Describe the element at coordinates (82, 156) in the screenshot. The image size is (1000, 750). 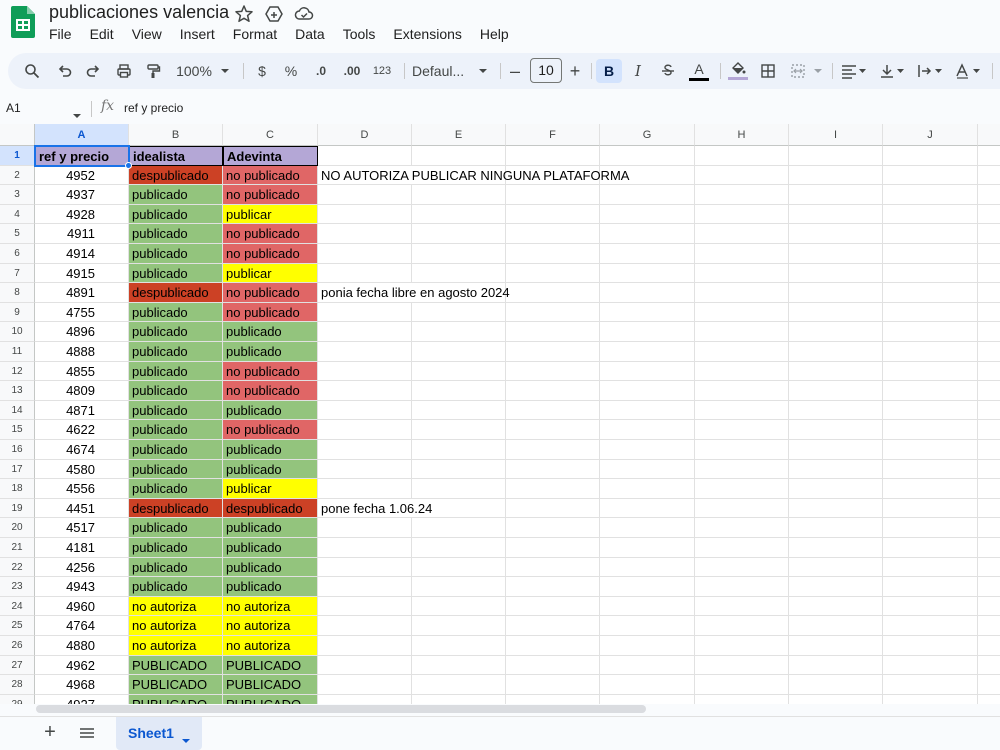
I see `header-cell: ref y precio` at that location.